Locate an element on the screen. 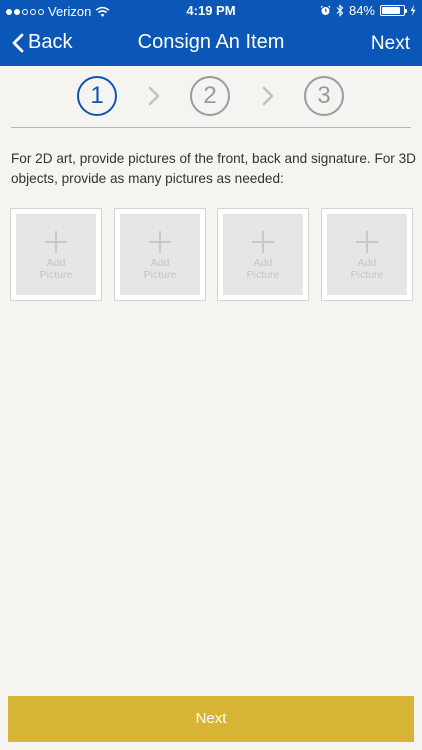 This screenshot has height=750, width=422. next-button: Next is located at coordinates (211, 719).